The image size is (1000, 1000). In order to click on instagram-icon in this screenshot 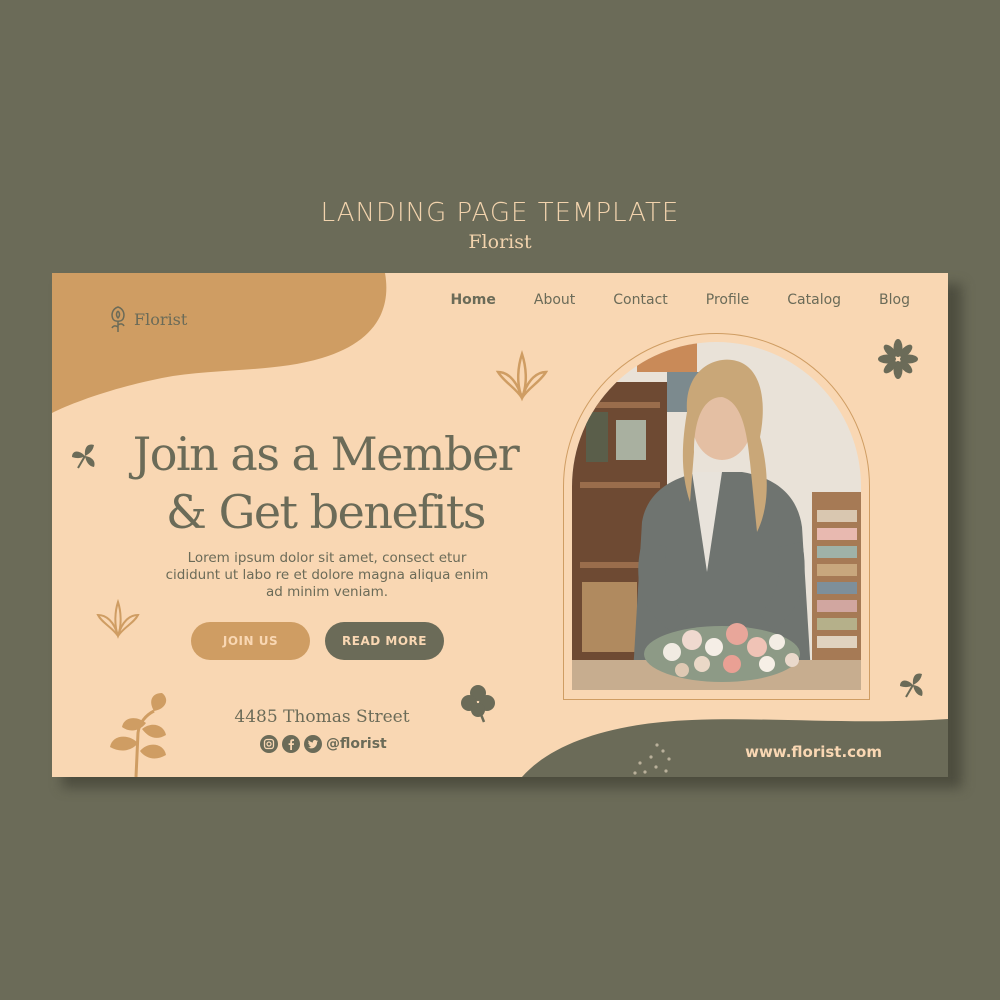, I will do `click(269, 744)`.